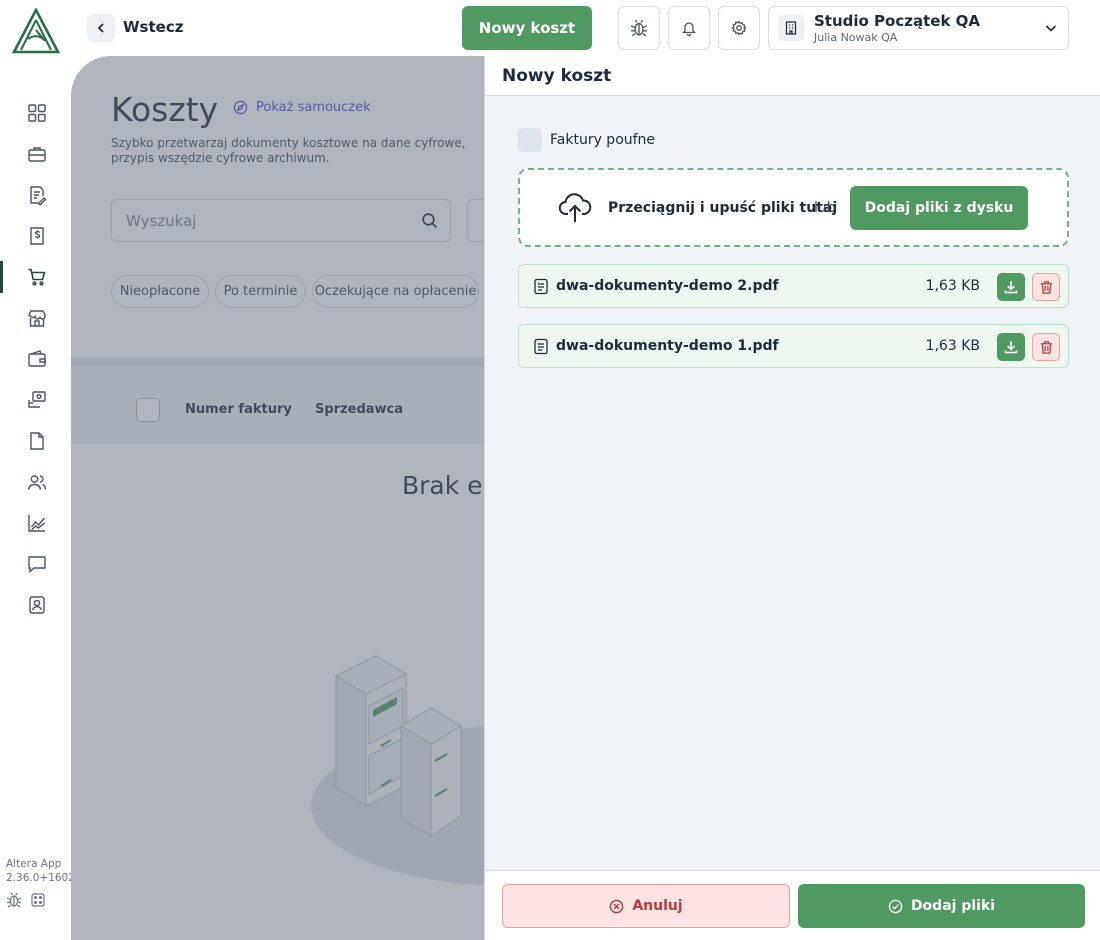 This screenshot has width=1100, height=940. I want to click on search-input: Wyszukaj, so click(281, 220).